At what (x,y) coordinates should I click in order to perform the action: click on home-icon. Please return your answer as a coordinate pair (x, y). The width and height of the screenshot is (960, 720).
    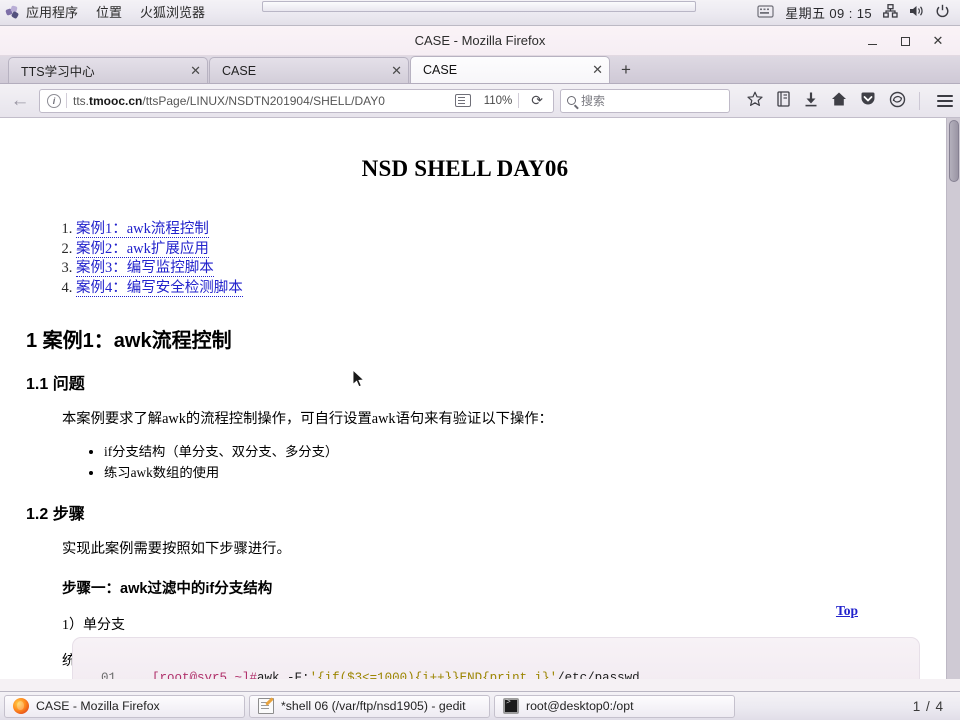
    Looking at the image, I should click on (839, 100).